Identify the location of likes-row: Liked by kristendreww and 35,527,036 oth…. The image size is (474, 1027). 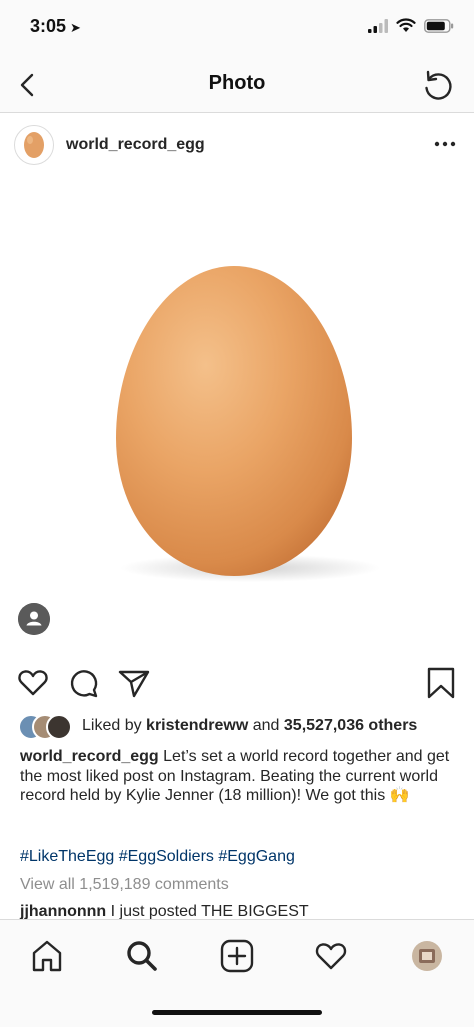
(238, 727).